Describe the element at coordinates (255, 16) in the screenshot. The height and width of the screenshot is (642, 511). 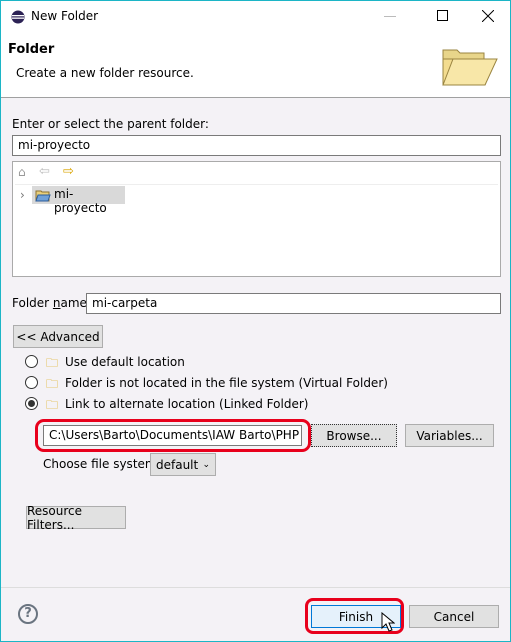
I see `title-bar: New Folder` at that location.